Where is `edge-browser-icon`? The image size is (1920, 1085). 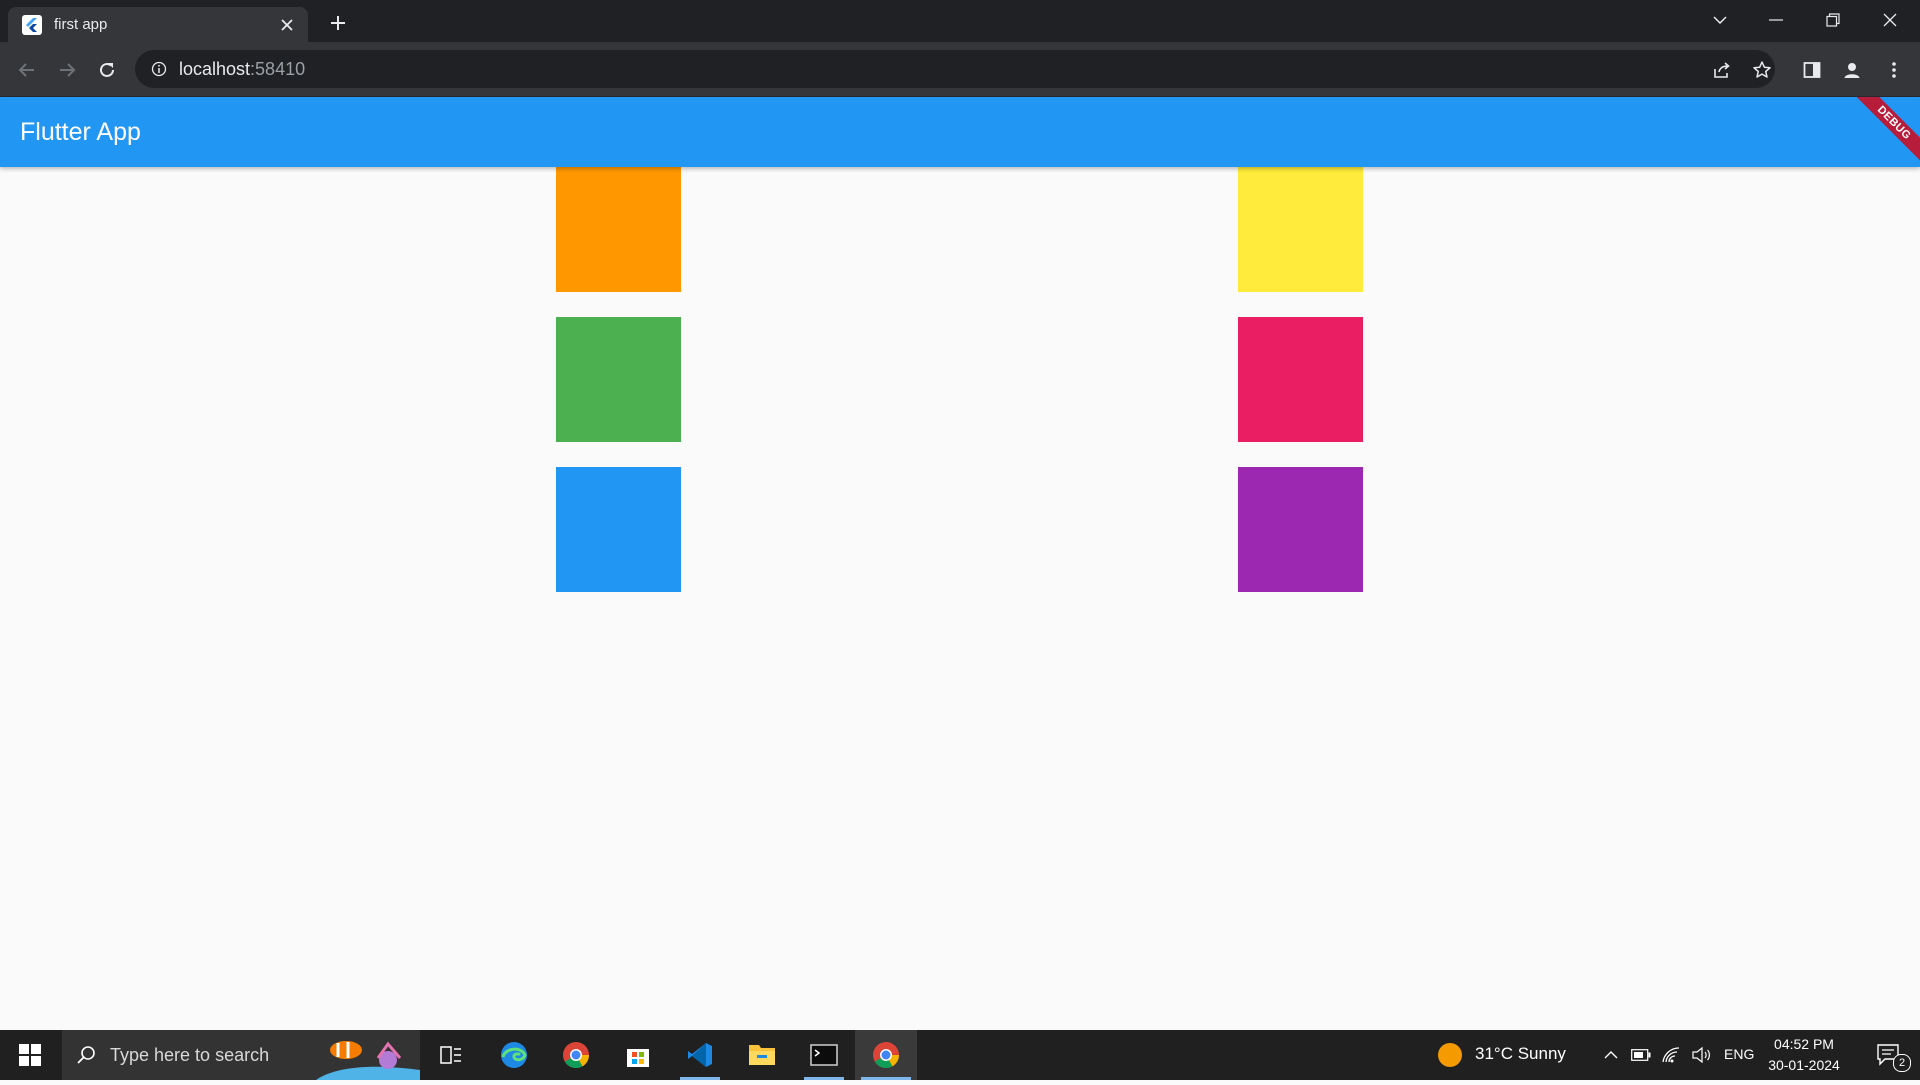 edge-browser-icon is located at coordinates (514, 1055).